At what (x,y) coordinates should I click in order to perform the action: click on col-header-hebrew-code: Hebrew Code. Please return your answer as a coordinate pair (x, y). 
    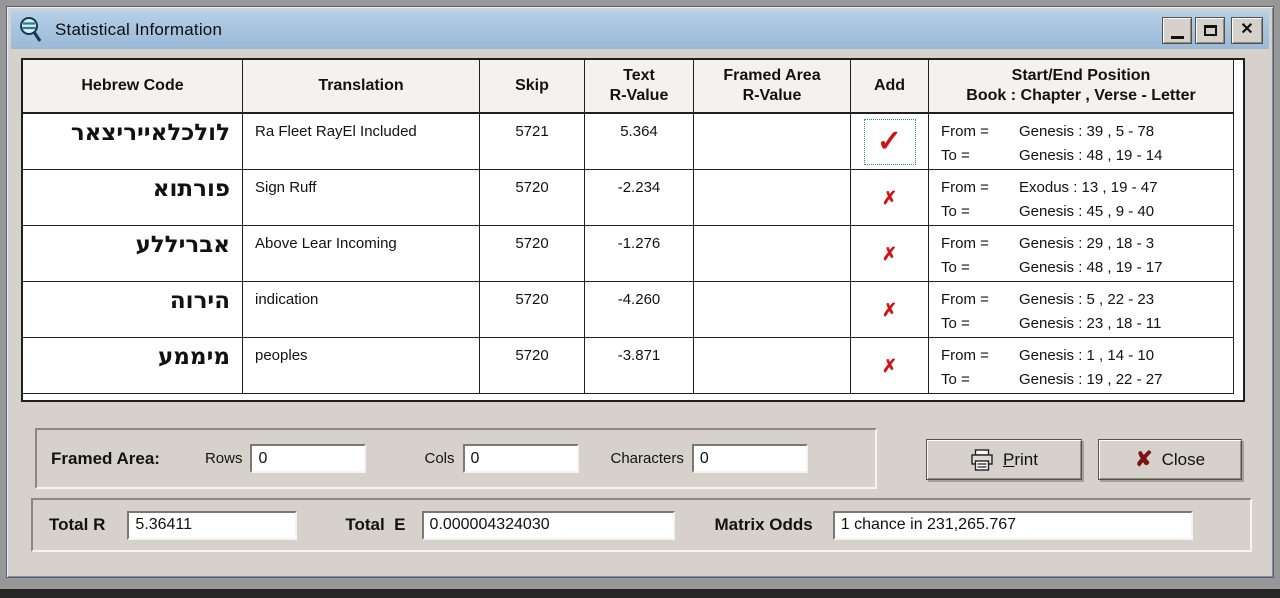
    Looking at the image, I should click on (133, 87).